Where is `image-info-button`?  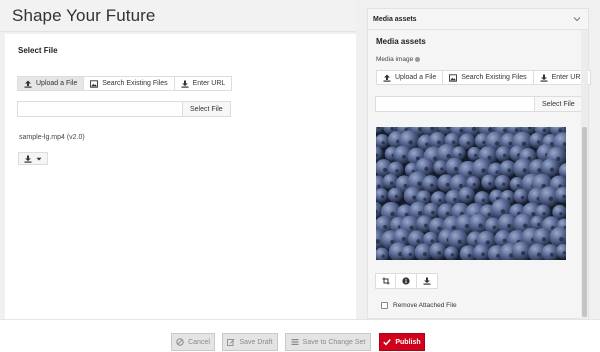 image-info-button is located at coordinates (406, 281).